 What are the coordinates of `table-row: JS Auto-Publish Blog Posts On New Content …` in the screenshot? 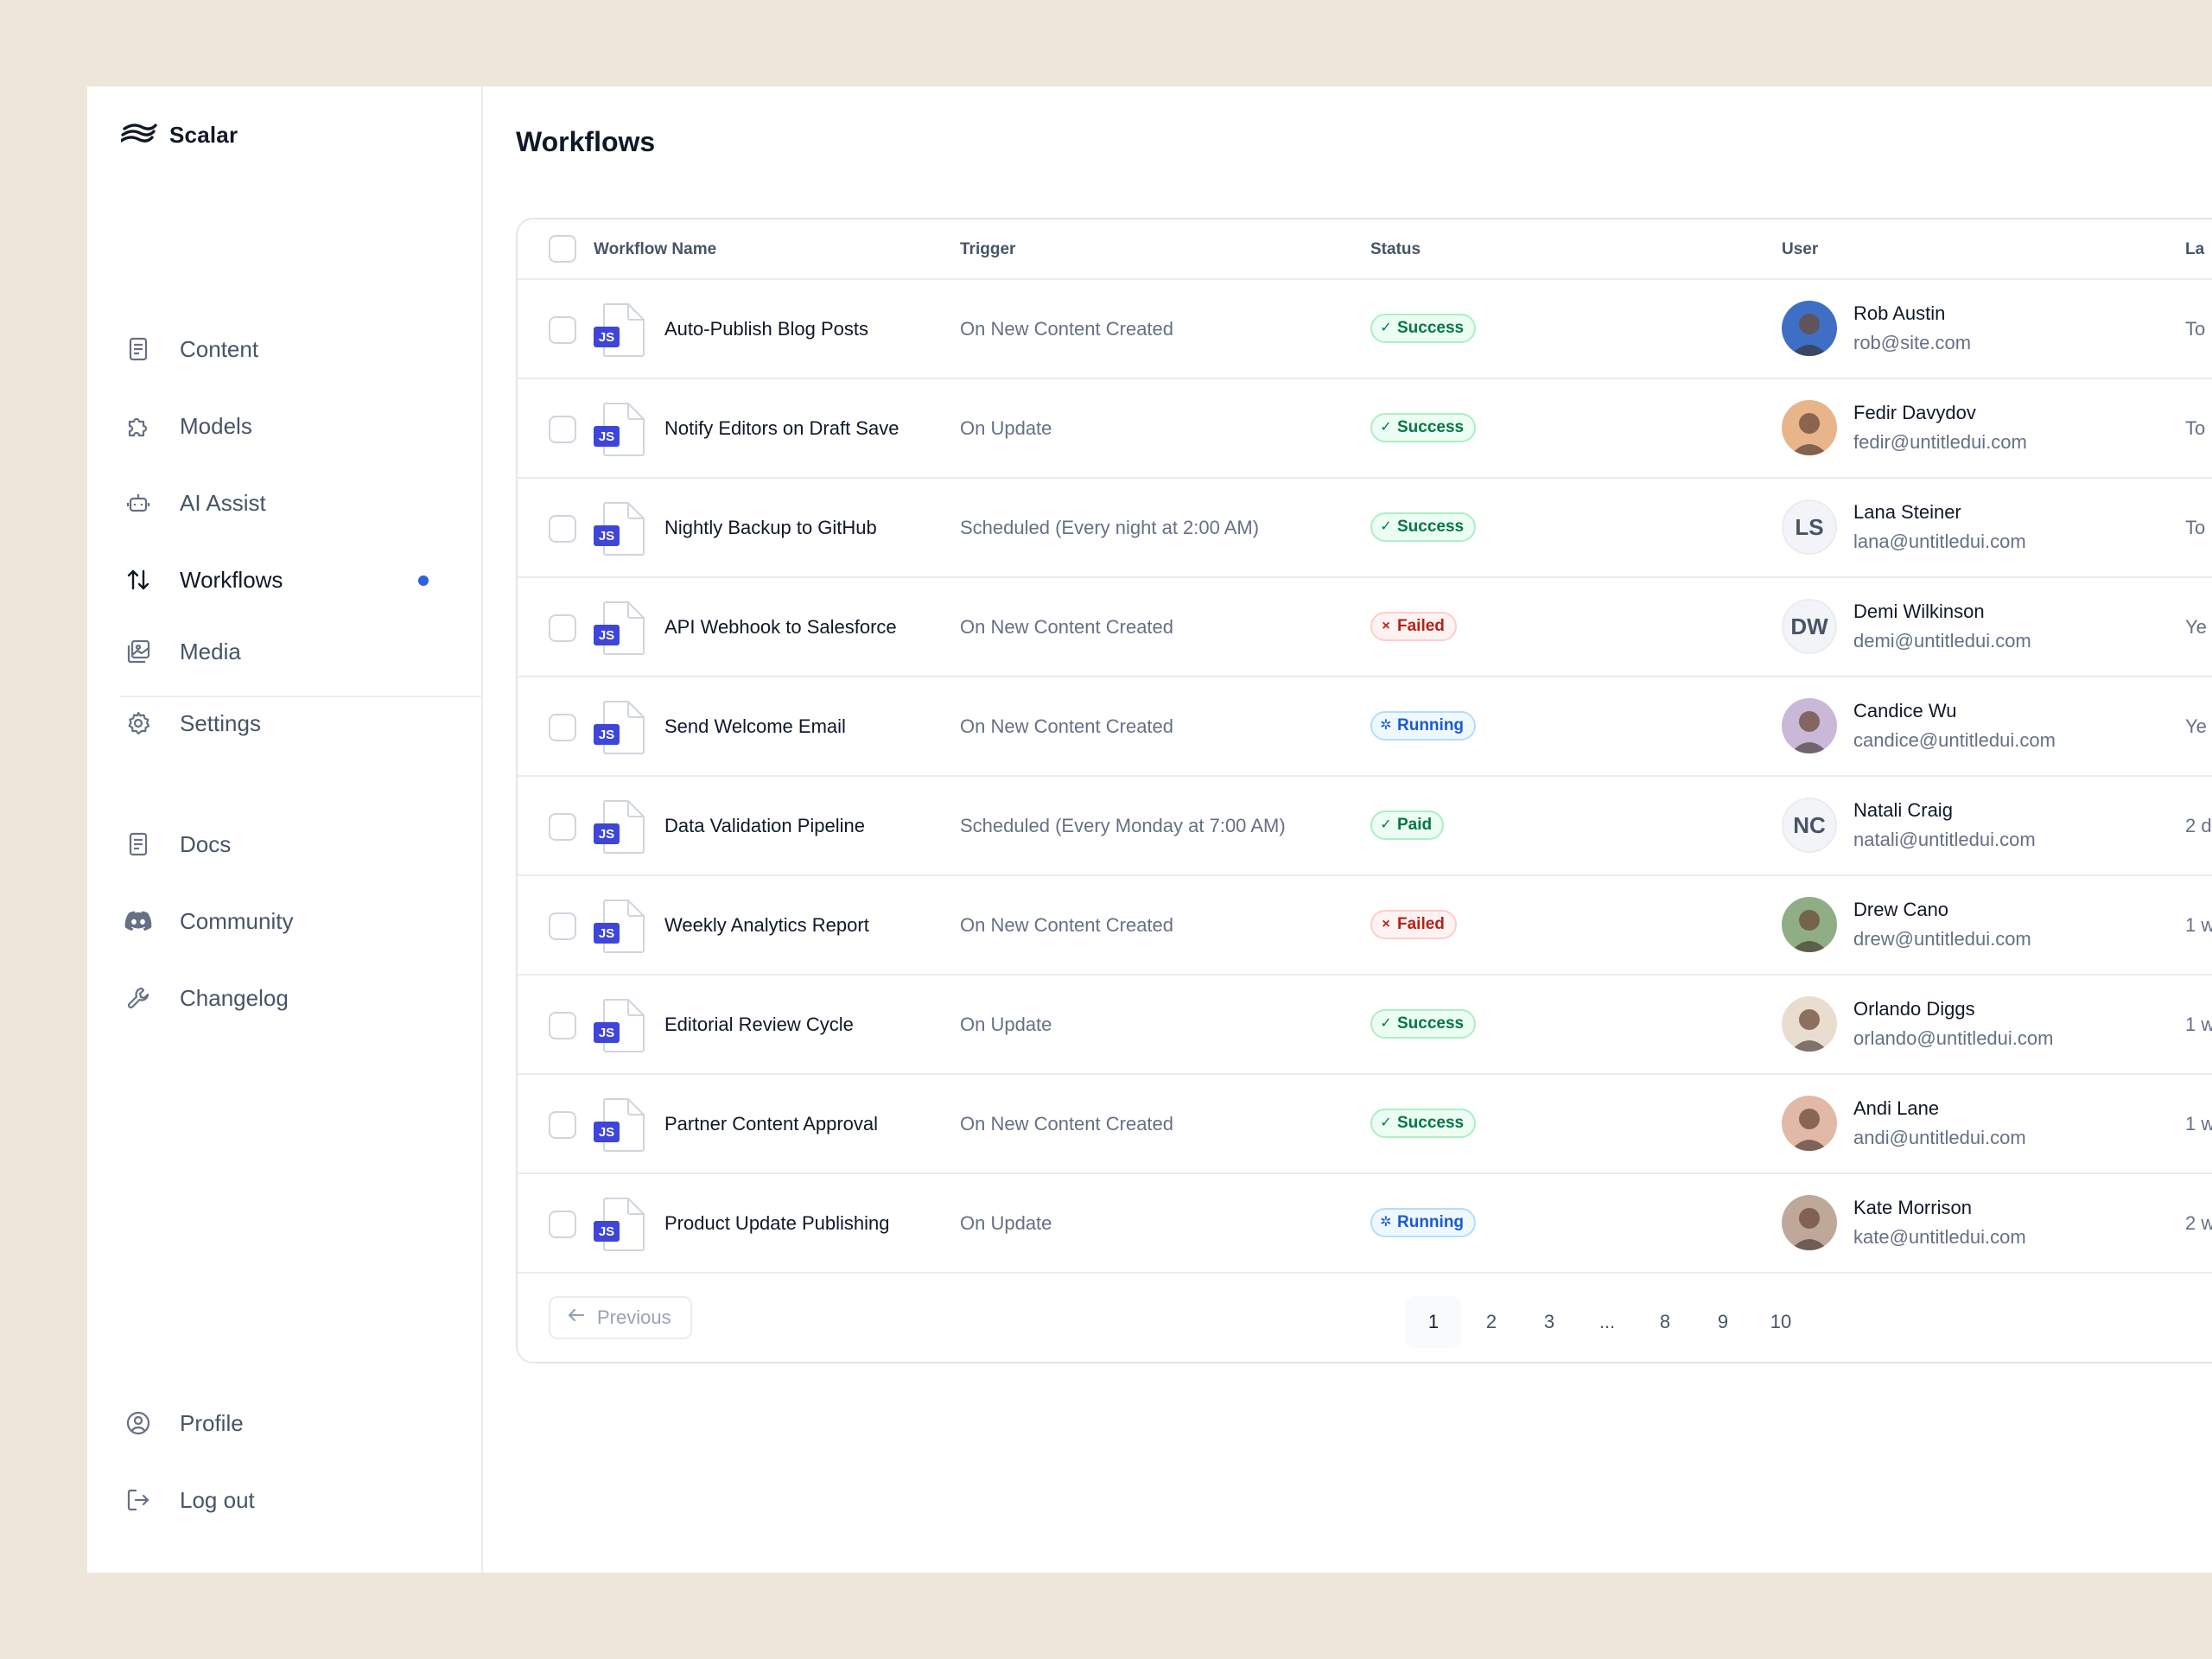 It's located at (1365, 329).